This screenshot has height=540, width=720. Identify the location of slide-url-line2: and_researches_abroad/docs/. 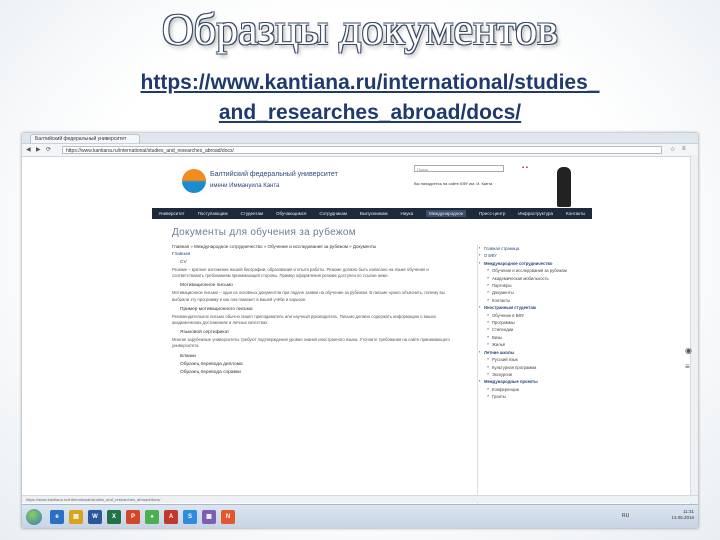
(370, 113).